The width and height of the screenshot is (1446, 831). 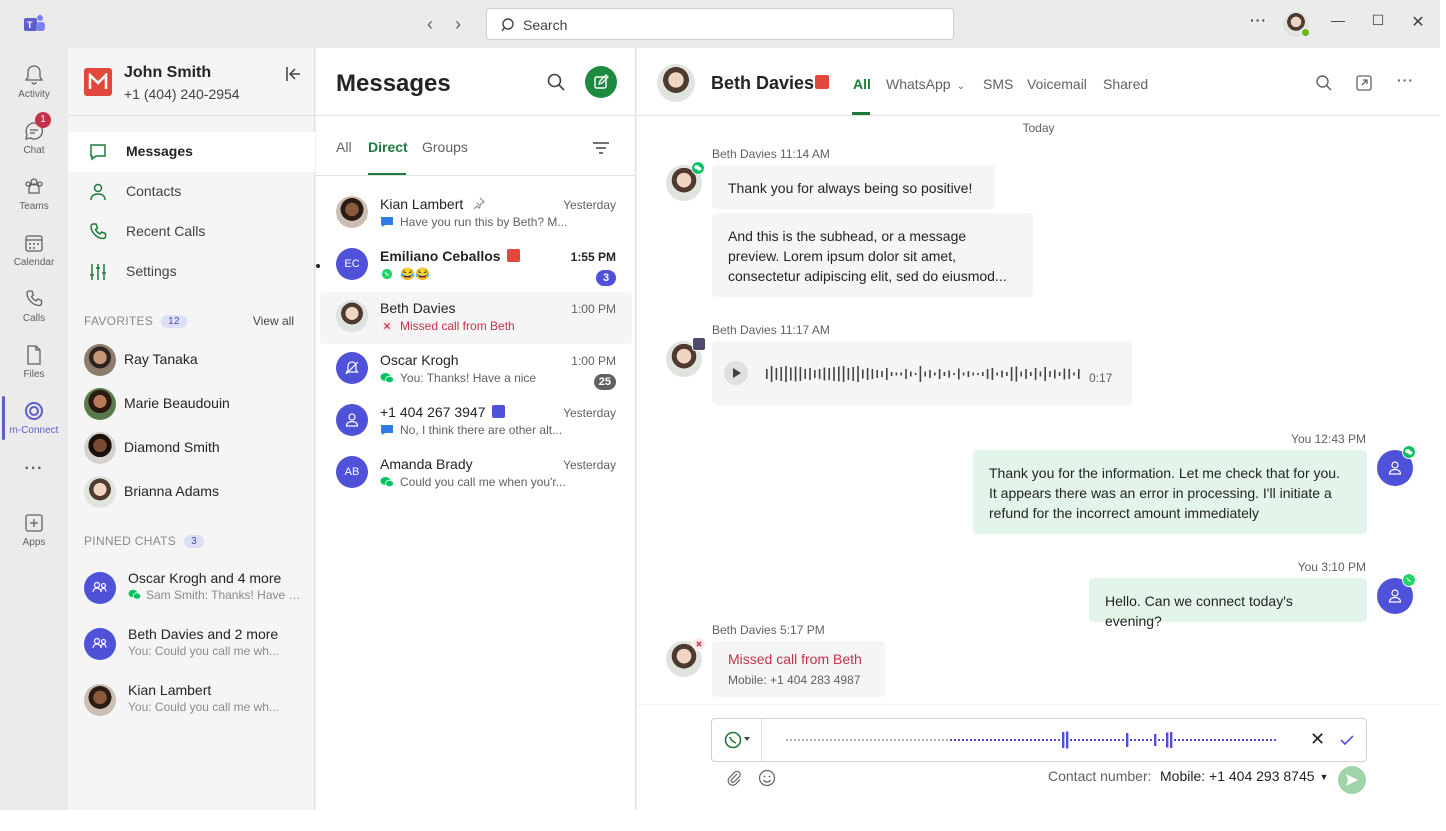 I want to click on send-button, so click(x=1352, y=780).